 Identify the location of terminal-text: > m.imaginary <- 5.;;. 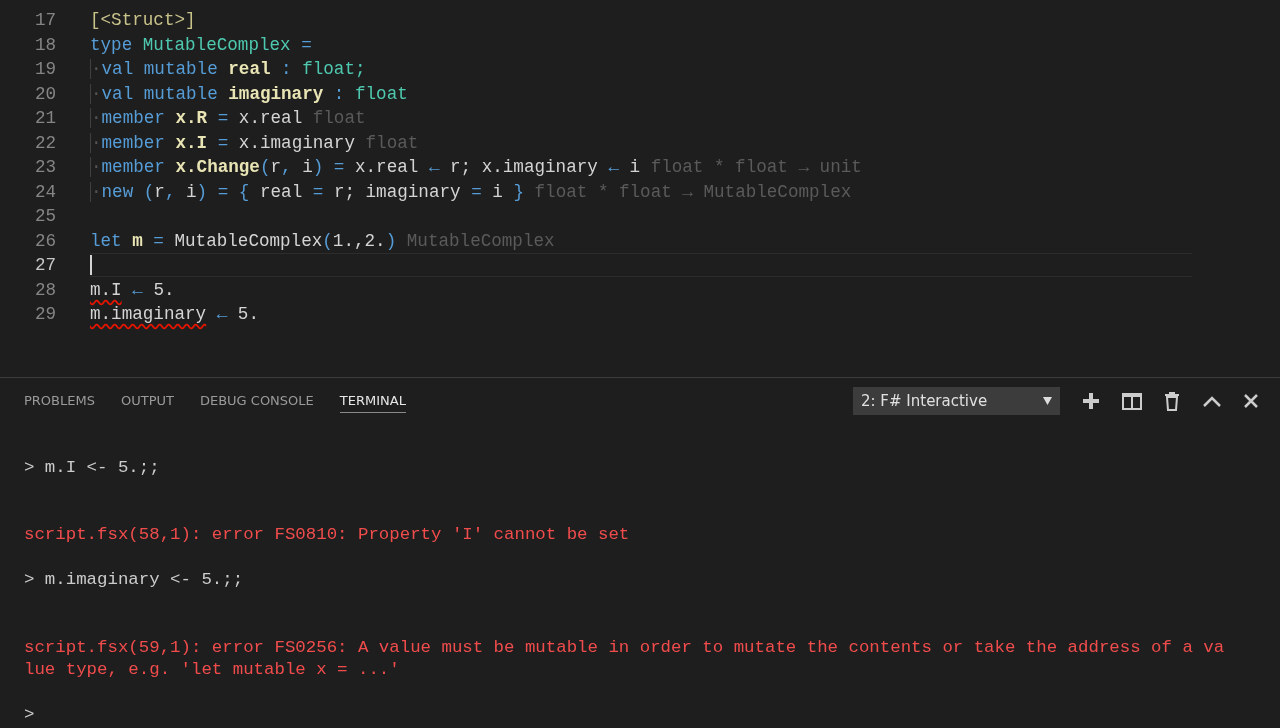
(134, 580).